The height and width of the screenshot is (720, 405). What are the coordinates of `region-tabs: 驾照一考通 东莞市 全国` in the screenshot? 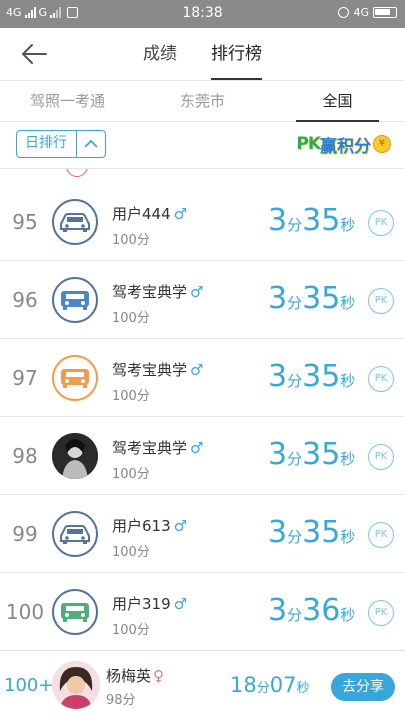 It's located at (202, 101).